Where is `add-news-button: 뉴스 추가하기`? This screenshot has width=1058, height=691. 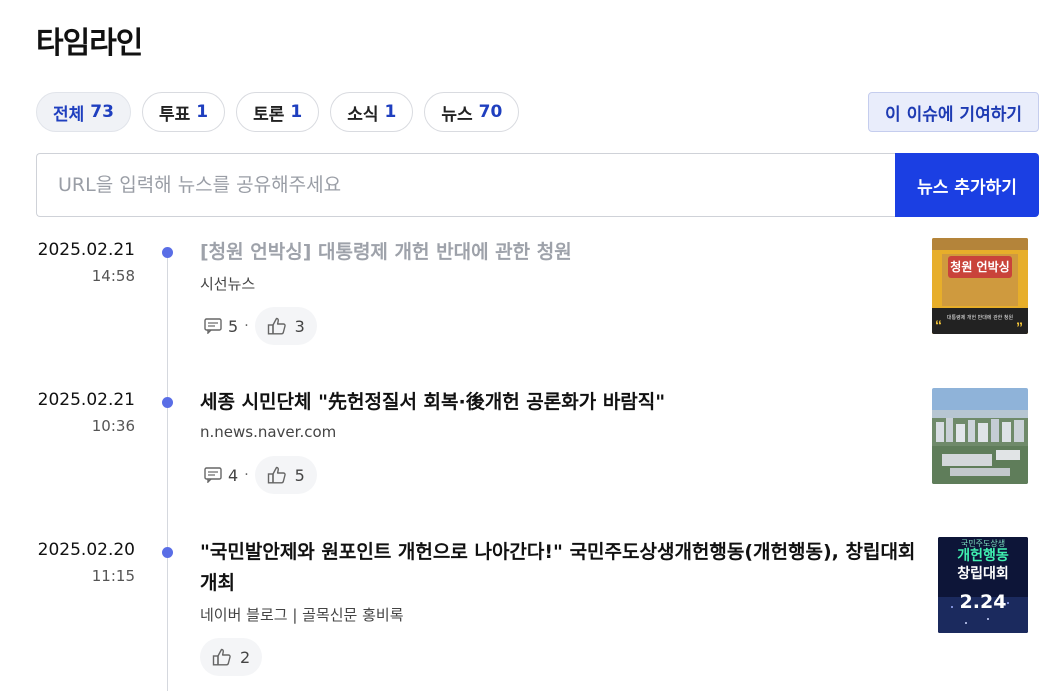
add-news-button: 뉴스 추가하기 is located at coordinates (967, 185).